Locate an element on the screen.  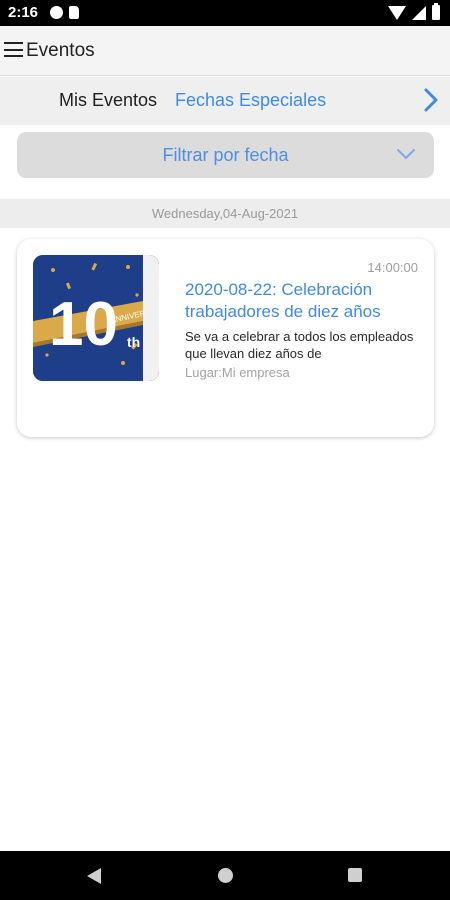
date-filter-label: Filtrar por fecha is located at coordinates (225, 155).